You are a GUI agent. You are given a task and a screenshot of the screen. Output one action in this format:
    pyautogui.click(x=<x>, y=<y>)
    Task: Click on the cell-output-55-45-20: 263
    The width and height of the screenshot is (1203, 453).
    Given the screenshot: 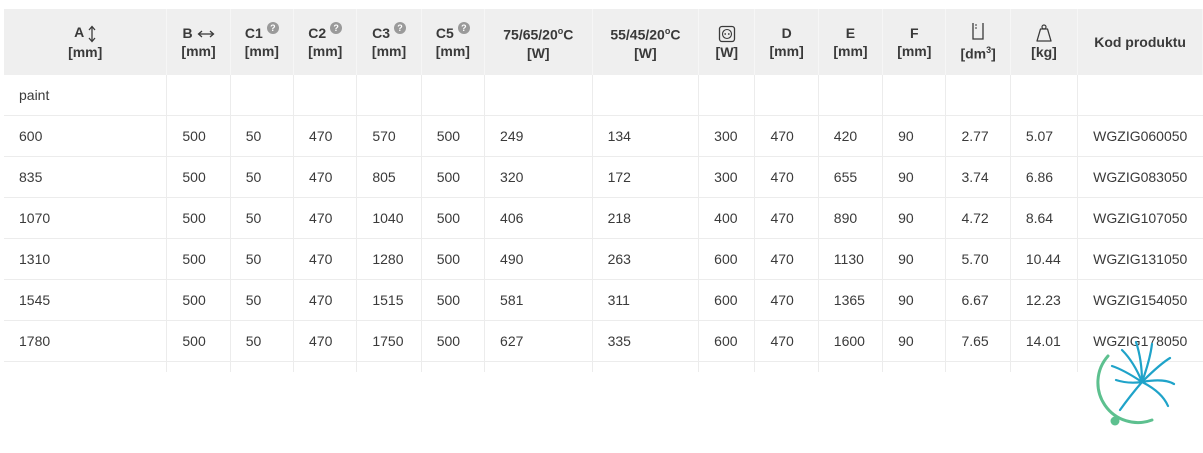 What is the action you would take?
    pyautogui.click(x=646, y=259)
    